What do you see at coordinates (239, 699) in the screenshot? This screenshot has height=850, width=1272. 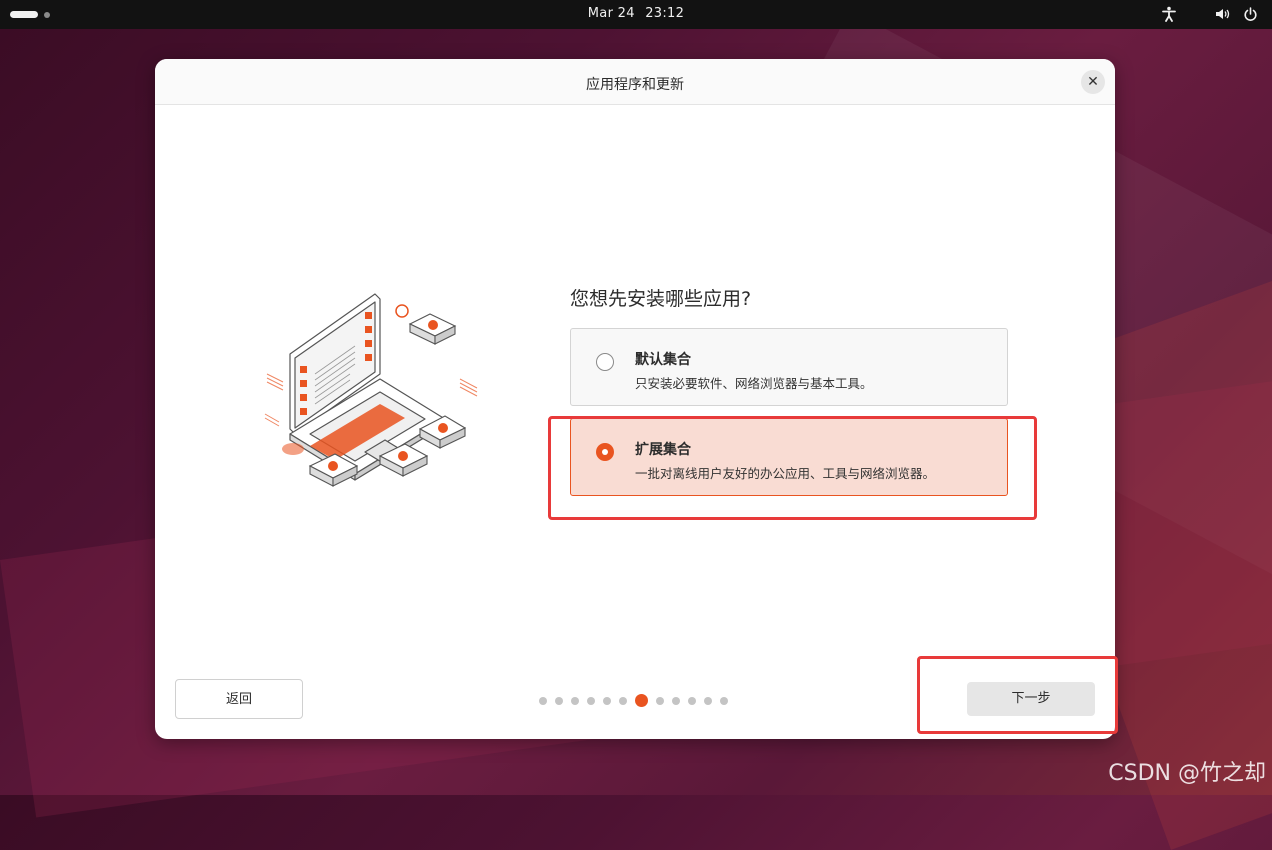 I see `back-button: 返回` at bounding box center [239, 699].